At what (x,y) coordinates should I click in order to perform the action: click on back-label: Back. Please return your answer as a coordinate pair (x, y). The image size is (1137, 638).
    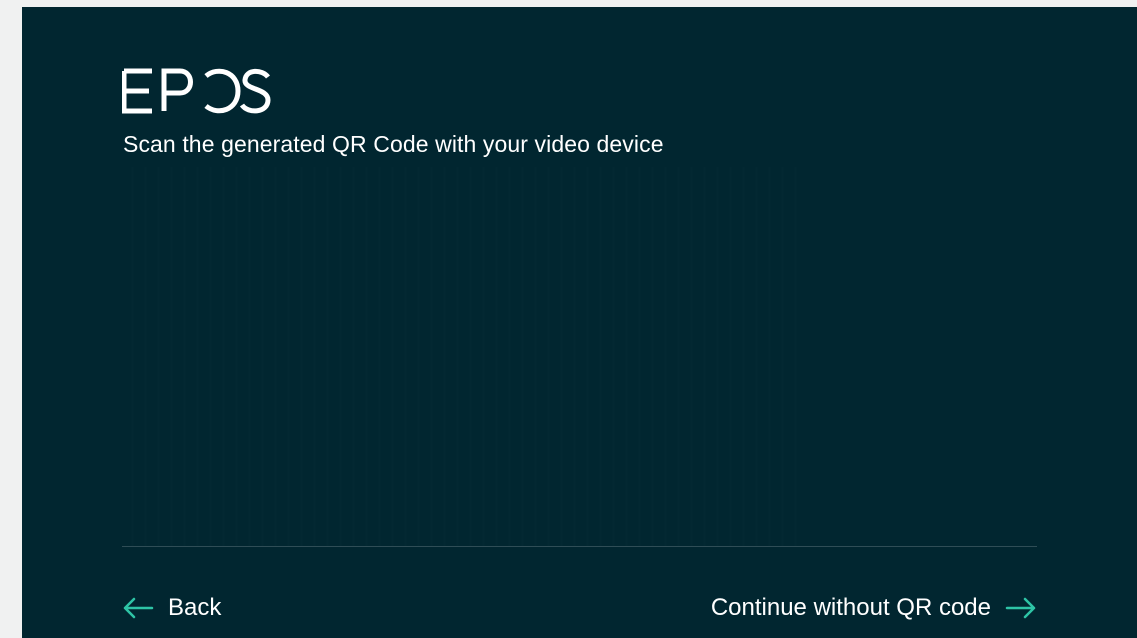
    Looking at the image, I should click on (195, 607).